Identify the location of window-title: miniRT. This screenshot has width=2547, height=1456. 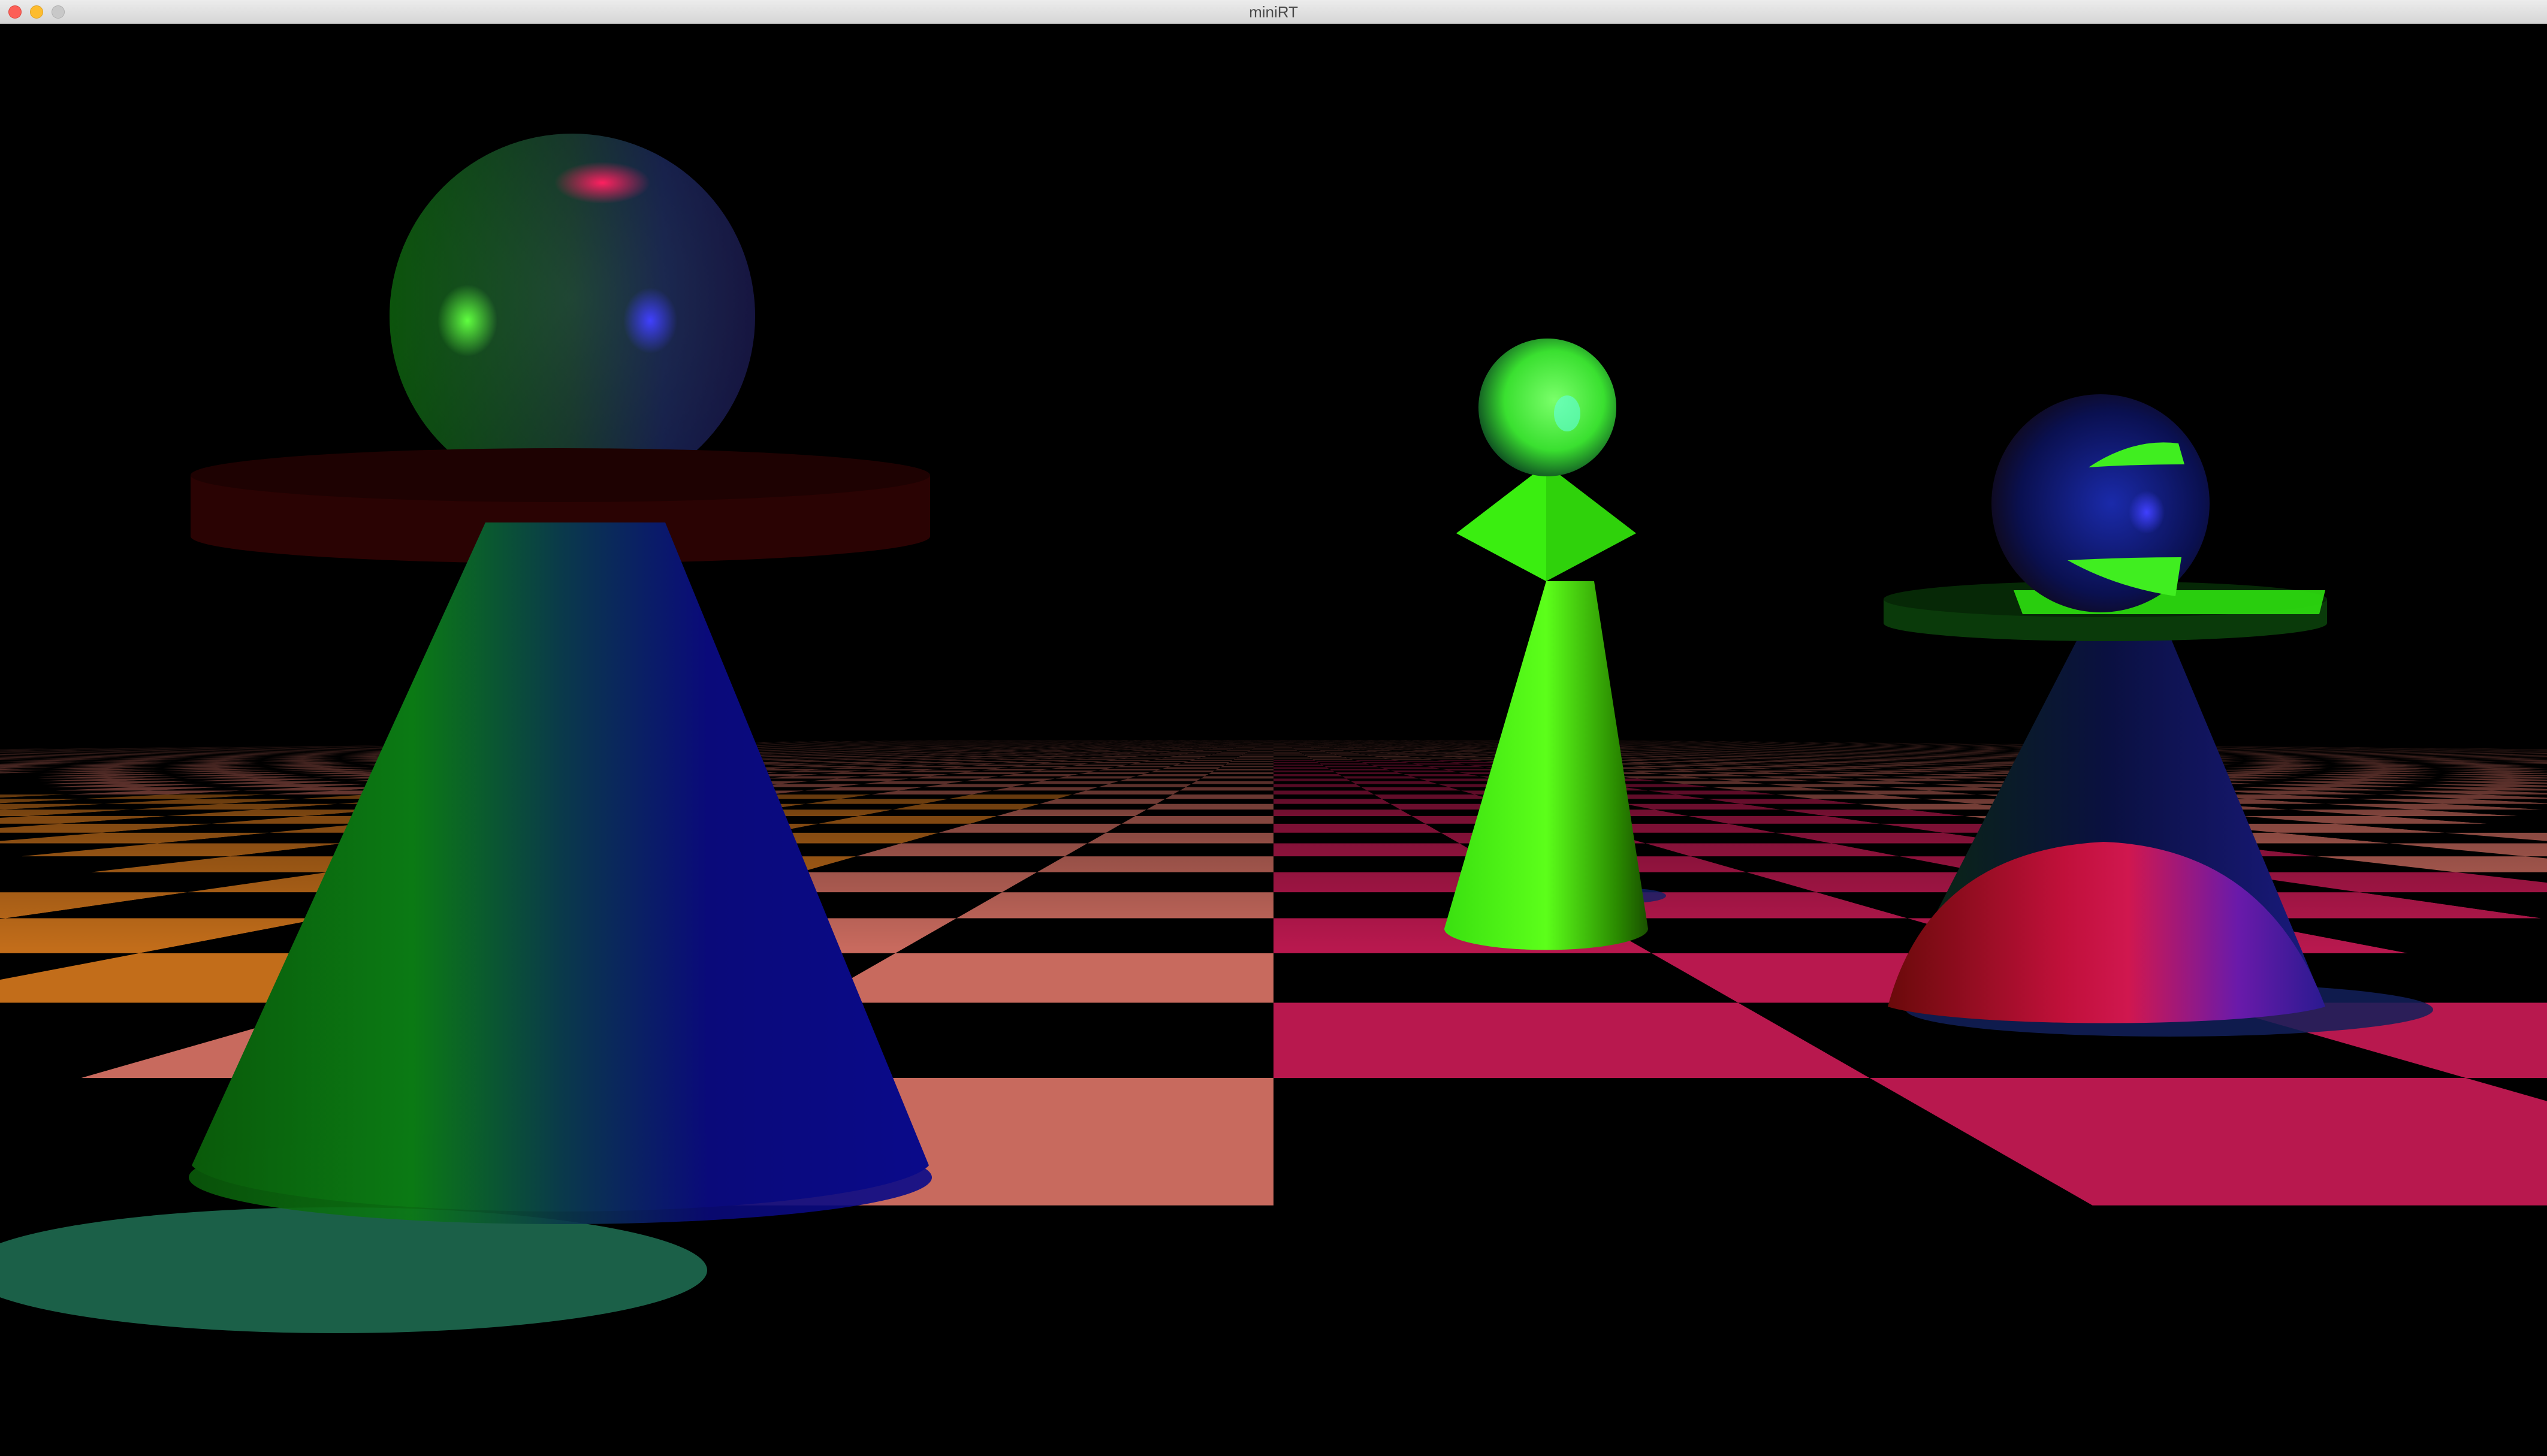
(1273, 12).